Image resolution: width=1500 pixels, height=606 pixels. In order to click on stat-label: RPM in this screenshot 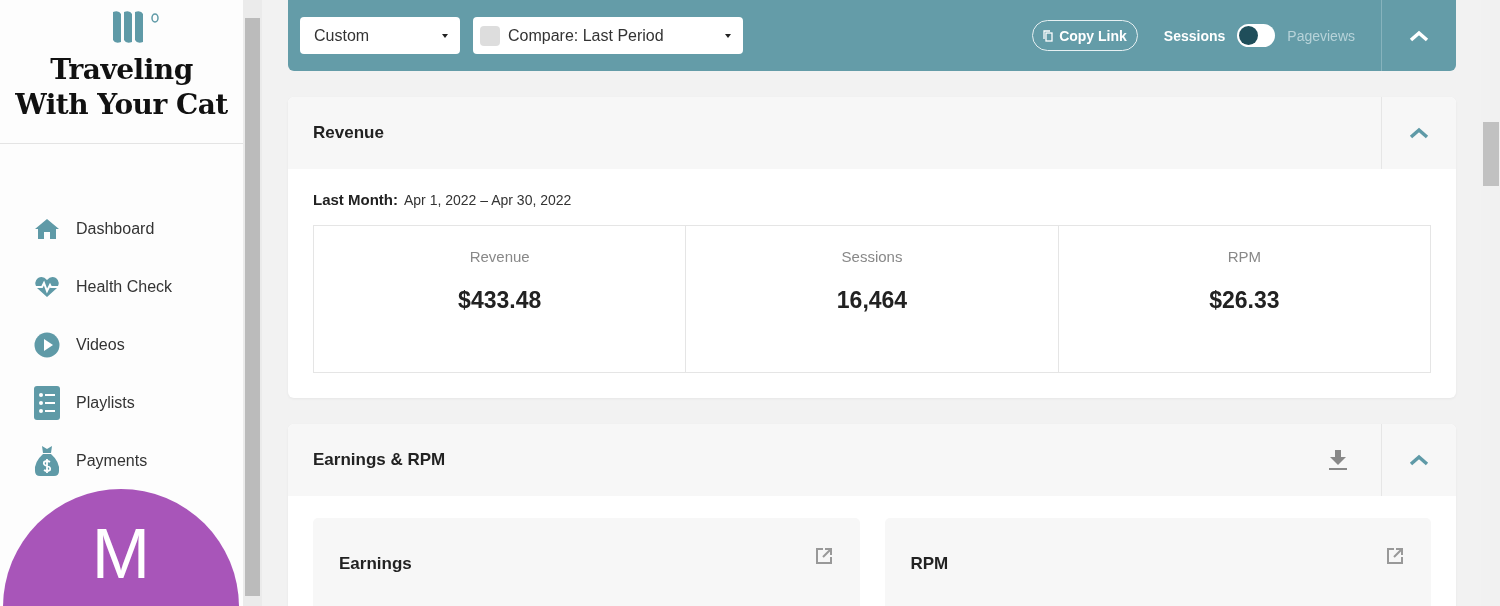, I will do `click(1244, 256)`.